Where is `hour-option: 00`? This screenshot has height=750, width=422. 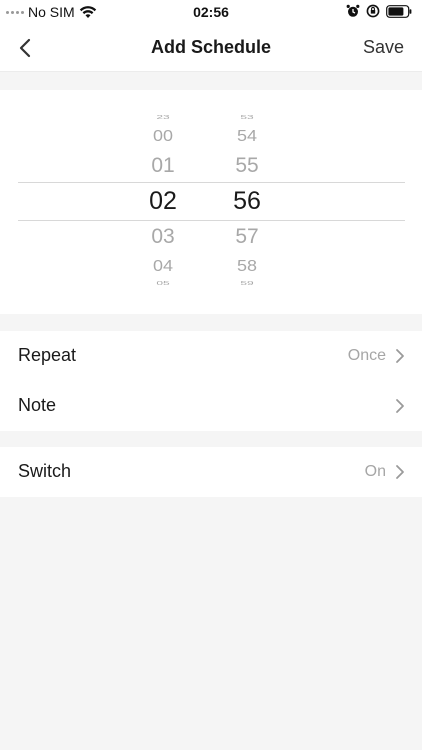 hour-option: 00 is located at coordinates (163, 137).